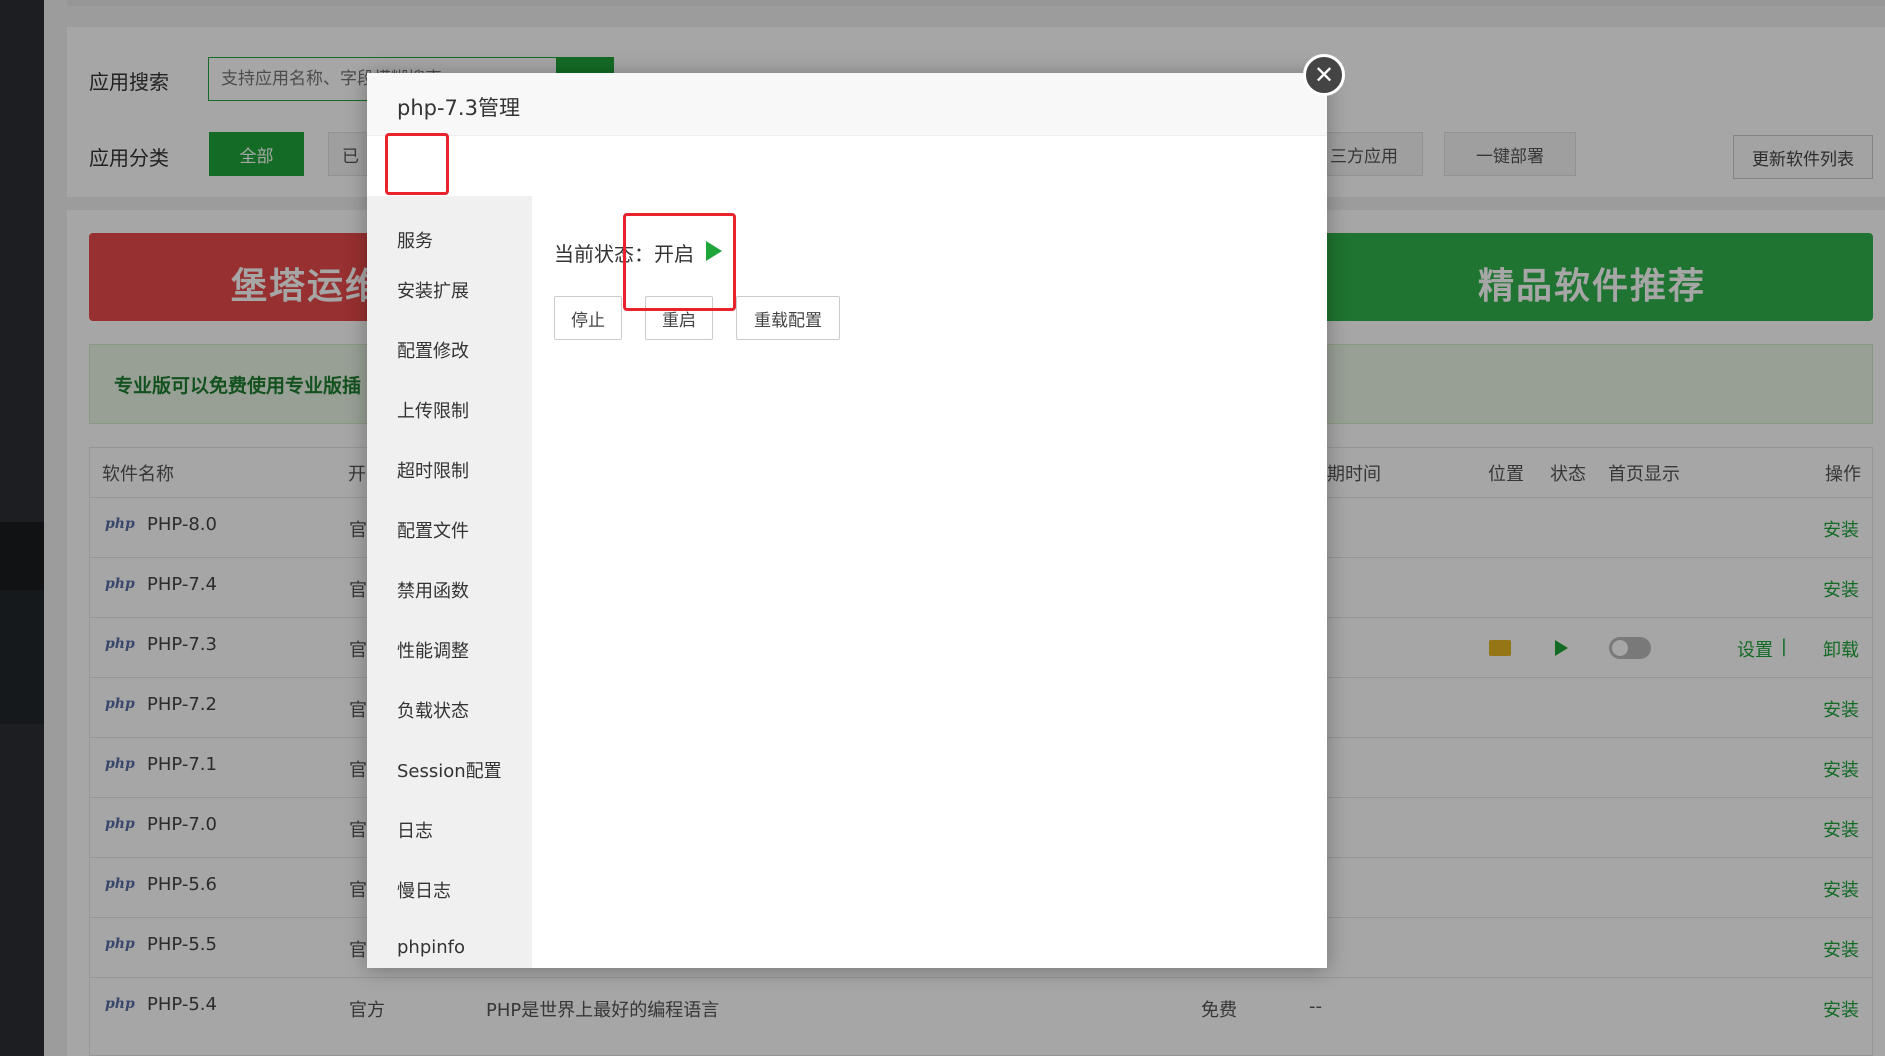  Describe the element at coordinates (415, 240) in the screenshot. I see `nav-item-service: 服务` at that location.